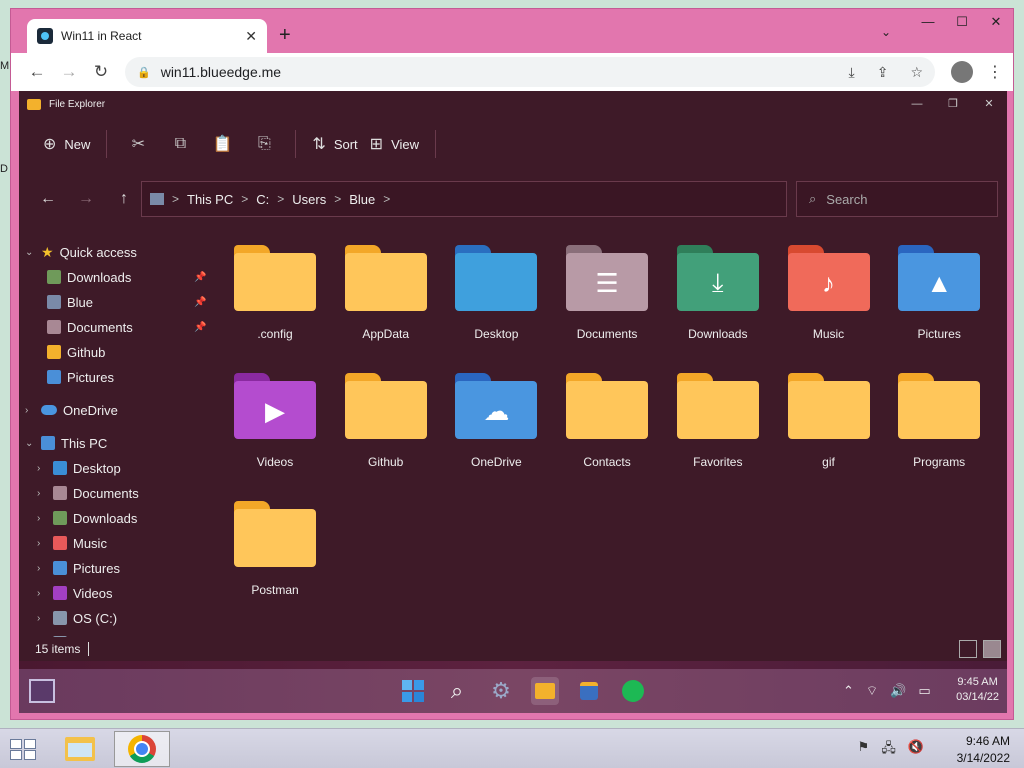  What do you see at coordinates (829, 424) in the screenshot?
I see `folder-item: gif` at bounding box center [829, 424].